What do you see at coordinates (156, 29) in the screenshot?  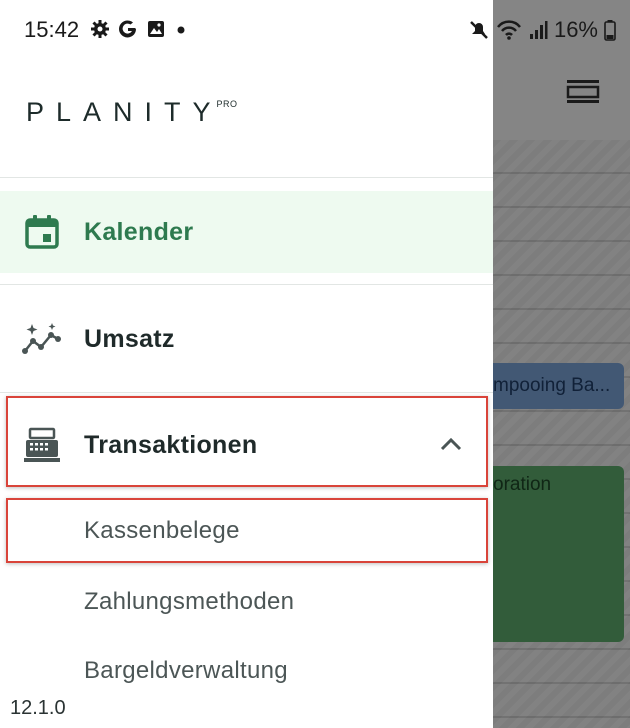 I see `image-icon` at bounding box center [156, 29].